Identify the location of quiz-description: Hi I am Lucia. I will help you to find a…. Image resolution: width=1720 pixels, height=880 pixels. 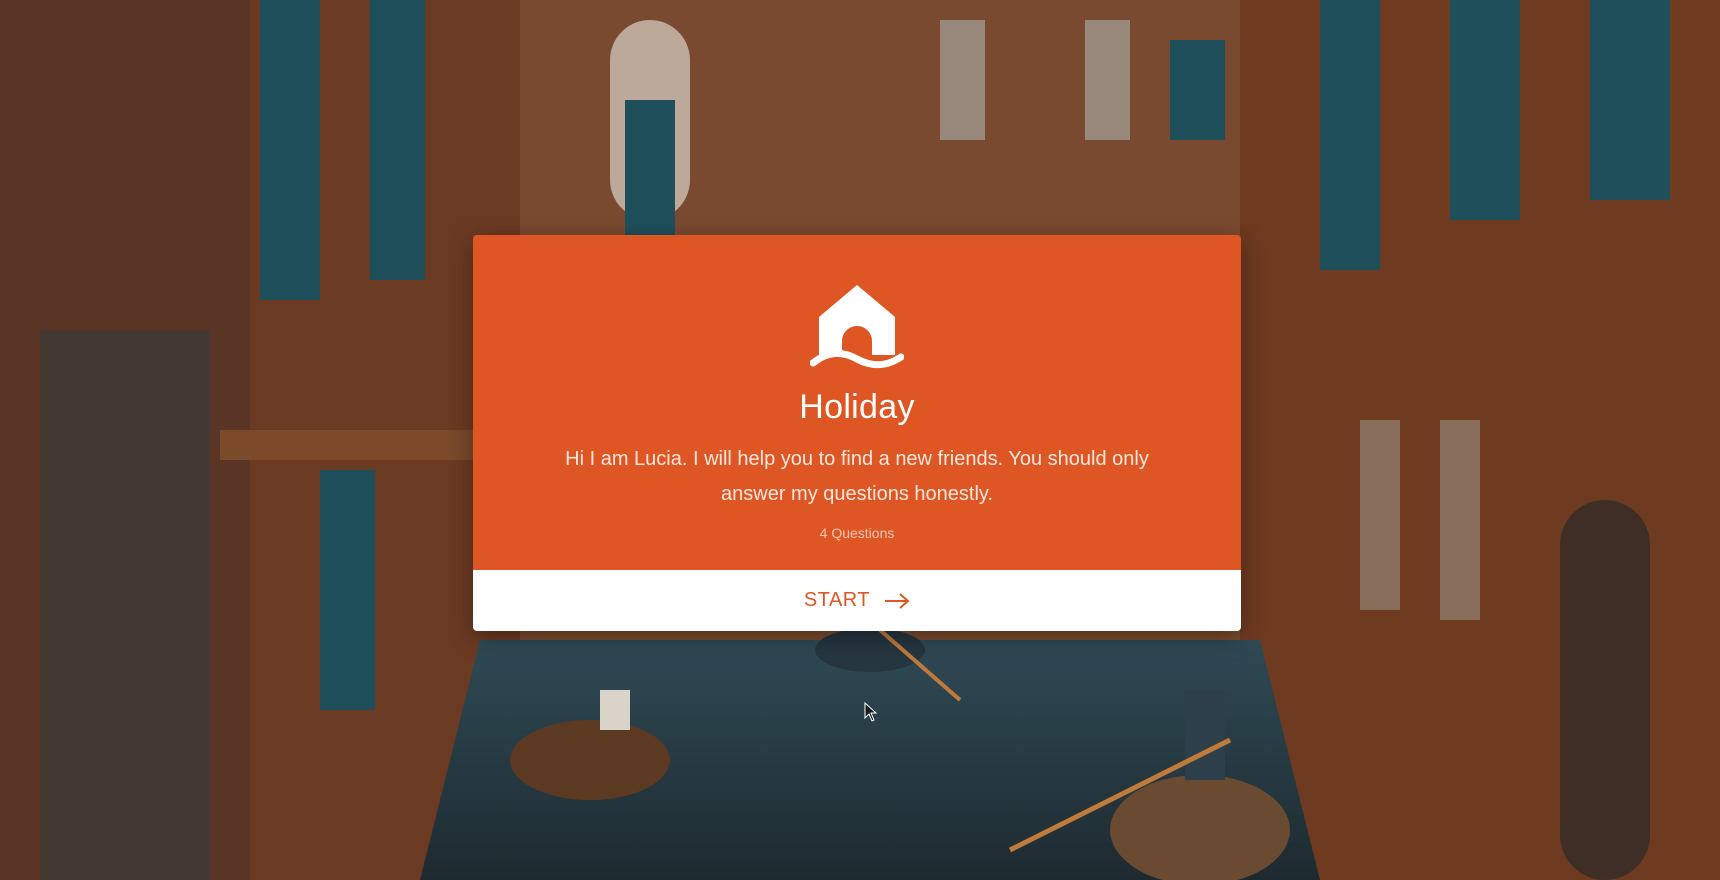
(857, 476).